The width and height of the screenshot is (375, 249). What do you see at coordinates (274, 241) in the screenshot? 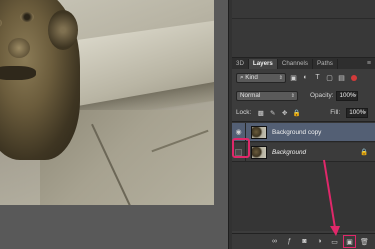
I see `link-layers-icon: ∞` at bounding box center [274, 241].